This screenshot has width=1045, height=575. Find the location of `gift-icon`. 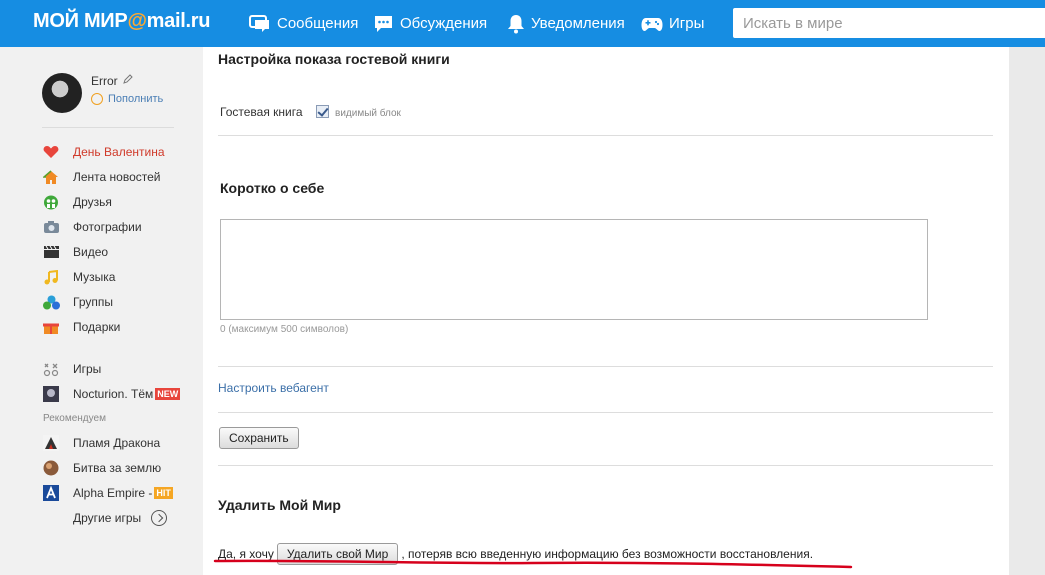

gift-icon is located at coordinates (51, 327).